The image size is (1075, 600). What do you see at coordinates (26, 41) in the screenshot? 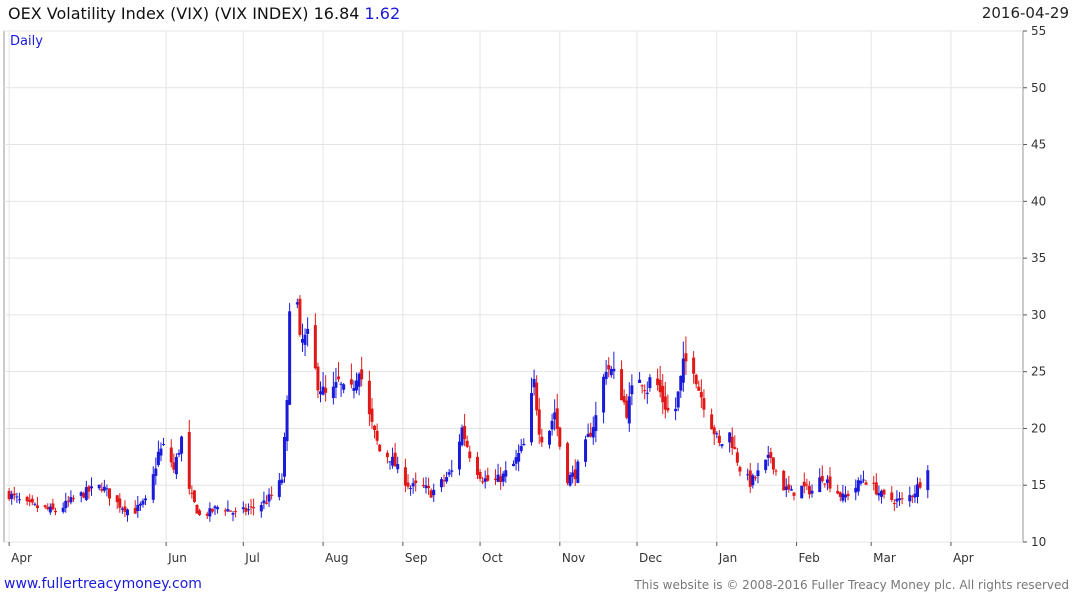
I see `period-label: Daily` at bounding box center [26, 41].